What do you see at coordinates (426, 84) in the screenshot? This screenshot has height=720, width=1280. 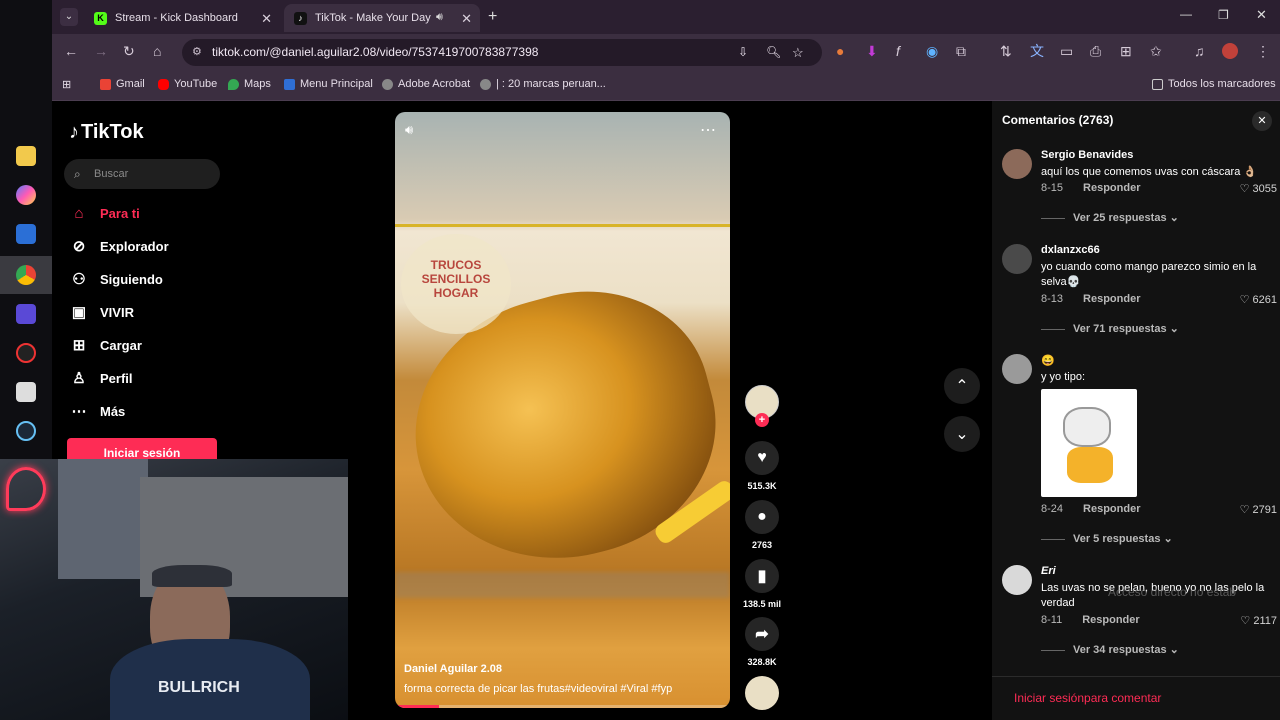 I see `bookmark-adobe-acrobat: Adobe Acrobat` at bounding box center [426, 84].